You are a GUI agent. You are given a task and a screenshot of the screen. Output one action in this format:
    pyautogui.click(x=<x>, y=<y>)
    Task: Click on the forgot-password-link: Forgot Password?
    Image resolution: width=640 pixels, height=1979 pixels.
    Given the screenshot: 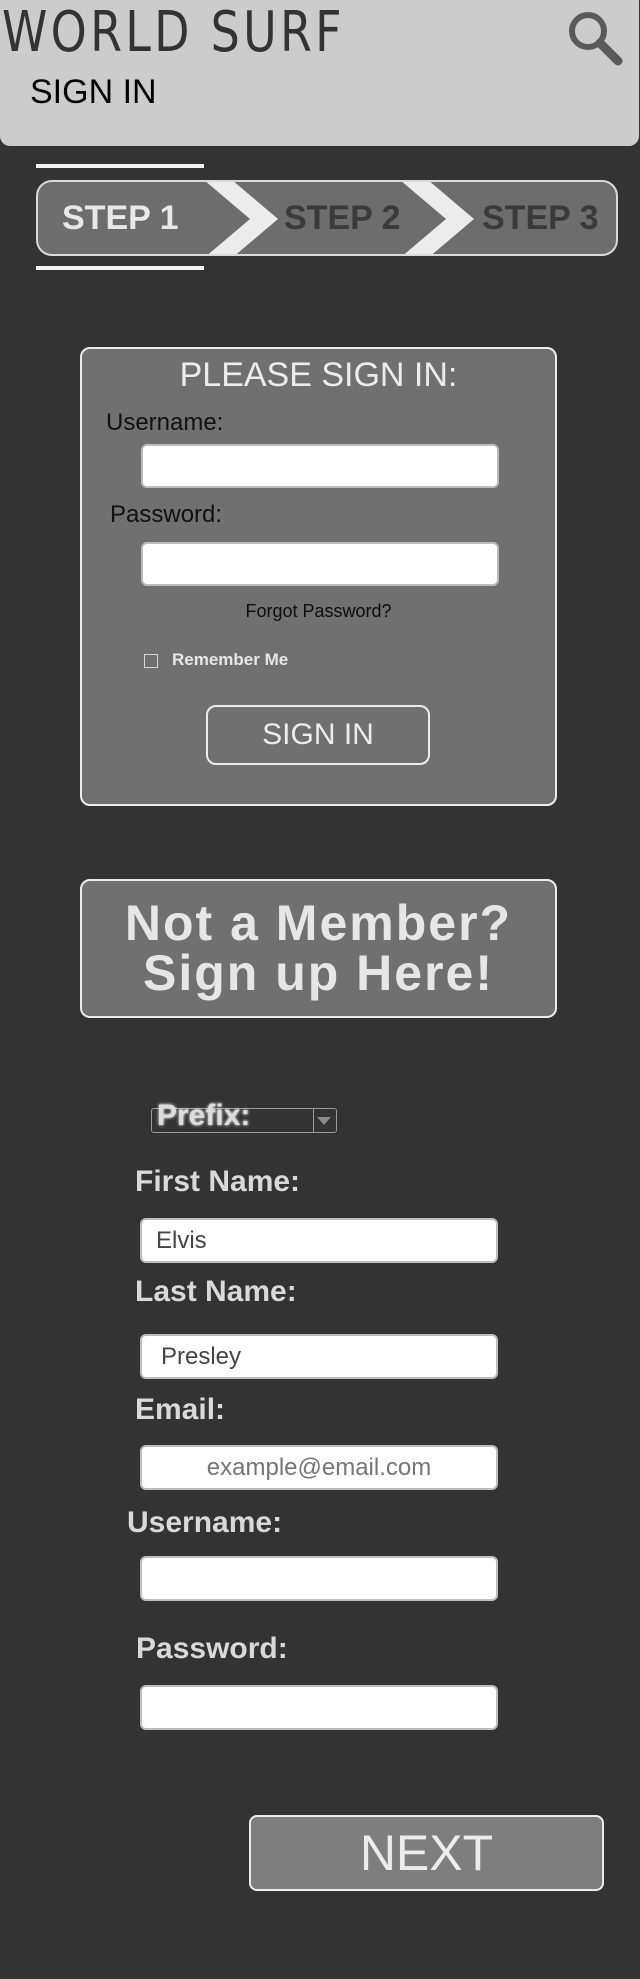 What is the action you would take?
    pyautogui.click(x=318, y=611)
    